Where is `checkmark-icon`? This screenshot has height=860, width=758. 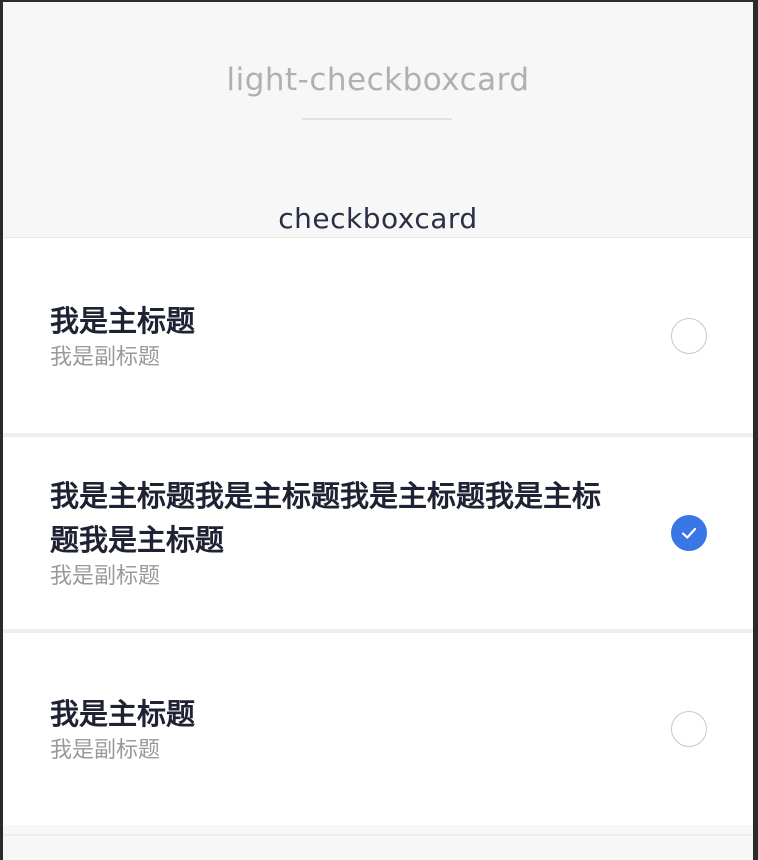
checkmark-icon is located at coordinates (689, 533).